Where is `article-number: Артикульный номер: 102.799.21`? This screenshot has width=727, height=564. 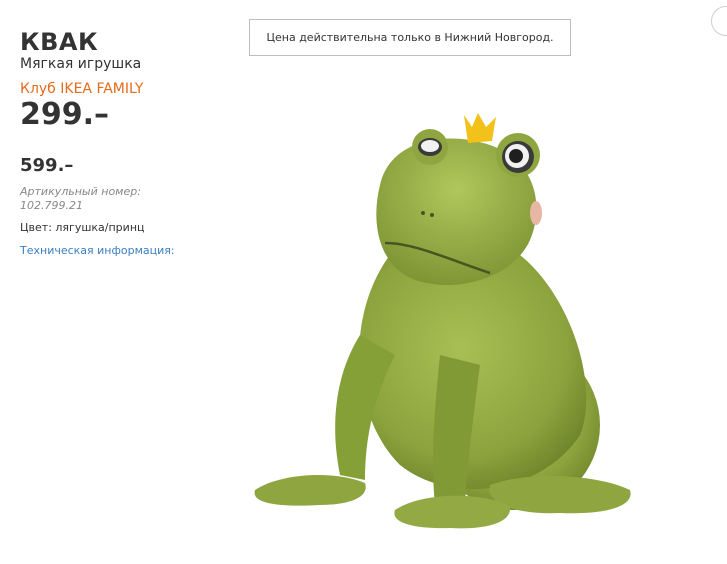 article-number: Артикульный номер: 102.799.21 is located at coordinates (80, 198).